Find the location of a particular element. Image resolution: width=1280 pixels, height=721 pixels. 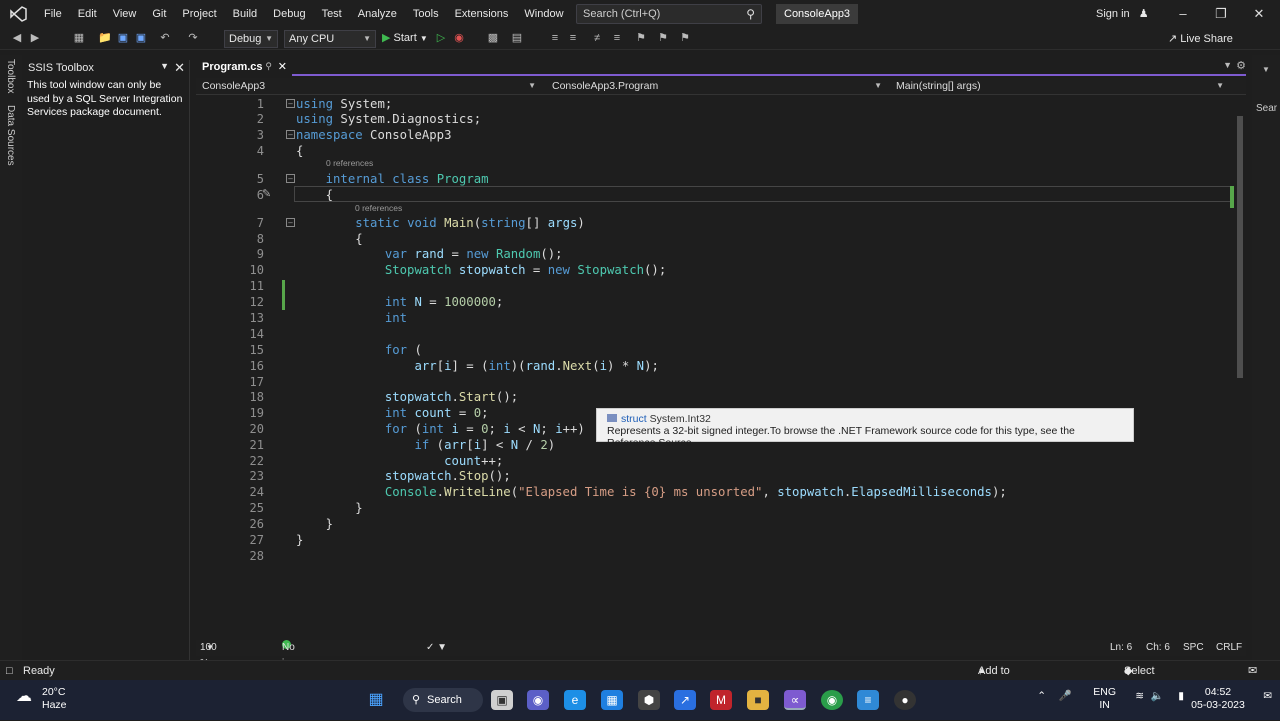

chevron-down-icon: ▼ is located at coordinates (1266, 69).